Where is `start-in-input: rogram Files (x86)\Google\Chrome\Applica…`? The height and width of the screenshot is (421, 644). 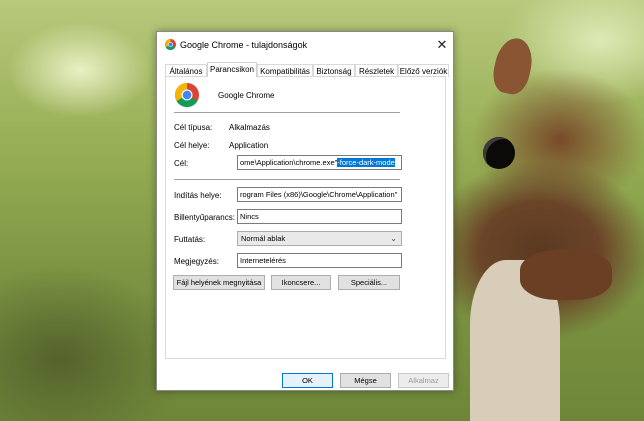
start-in-input: rogram Files (x86)\Google\Chrome\Applica… is located at coordinates (319, 194).